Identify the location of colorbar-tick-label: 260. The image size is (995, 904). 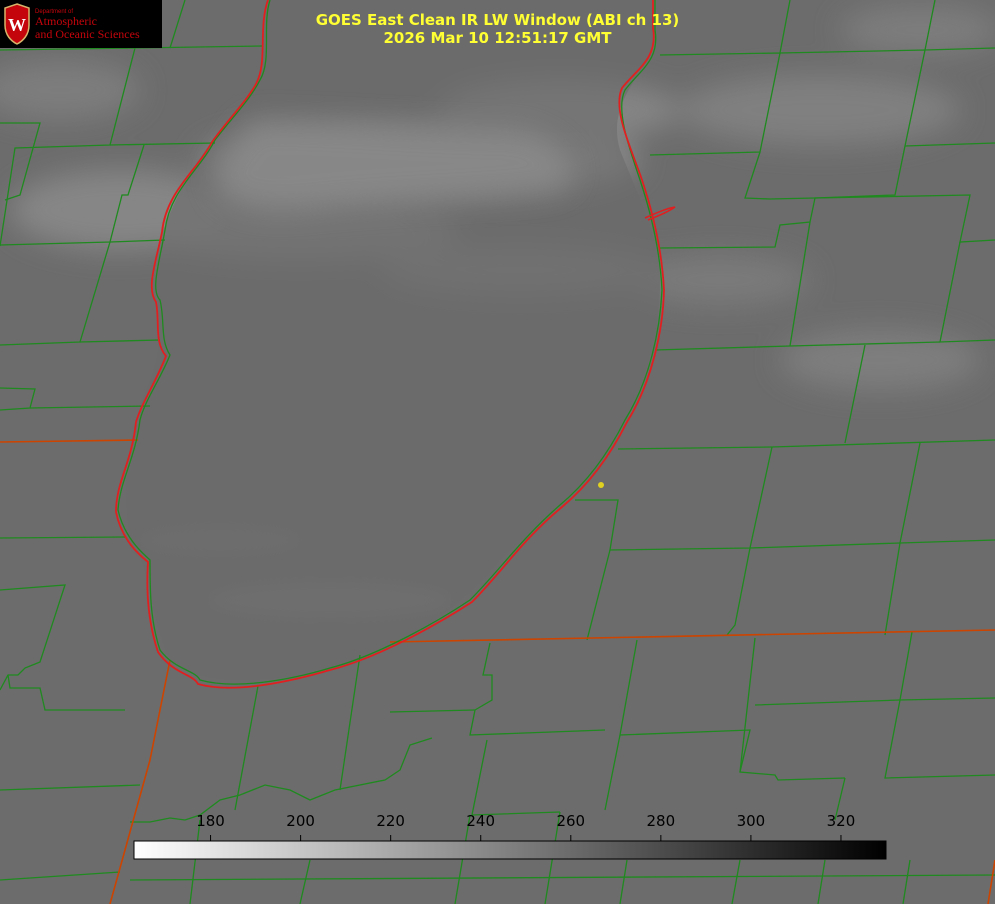
(571, 821).